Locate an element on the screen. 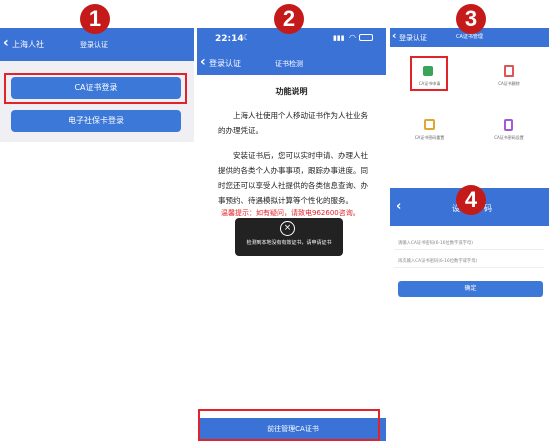 The image size is (551, 441). tile-ca-cert-password-set: CA证书密码设置 is located at coordinates (509, 130).